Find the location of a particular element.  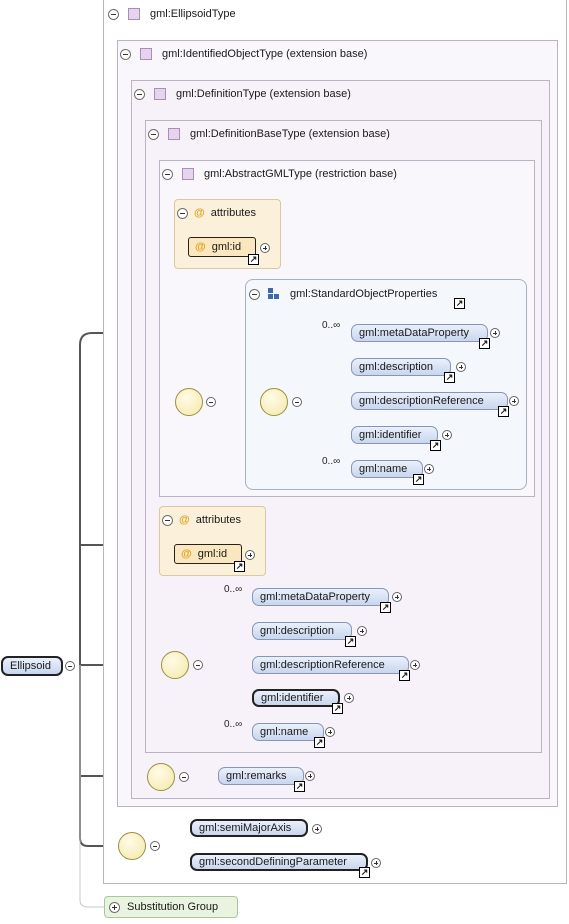

group-label: gml:StandardObjectProperties is located at coordinates (364, 294).